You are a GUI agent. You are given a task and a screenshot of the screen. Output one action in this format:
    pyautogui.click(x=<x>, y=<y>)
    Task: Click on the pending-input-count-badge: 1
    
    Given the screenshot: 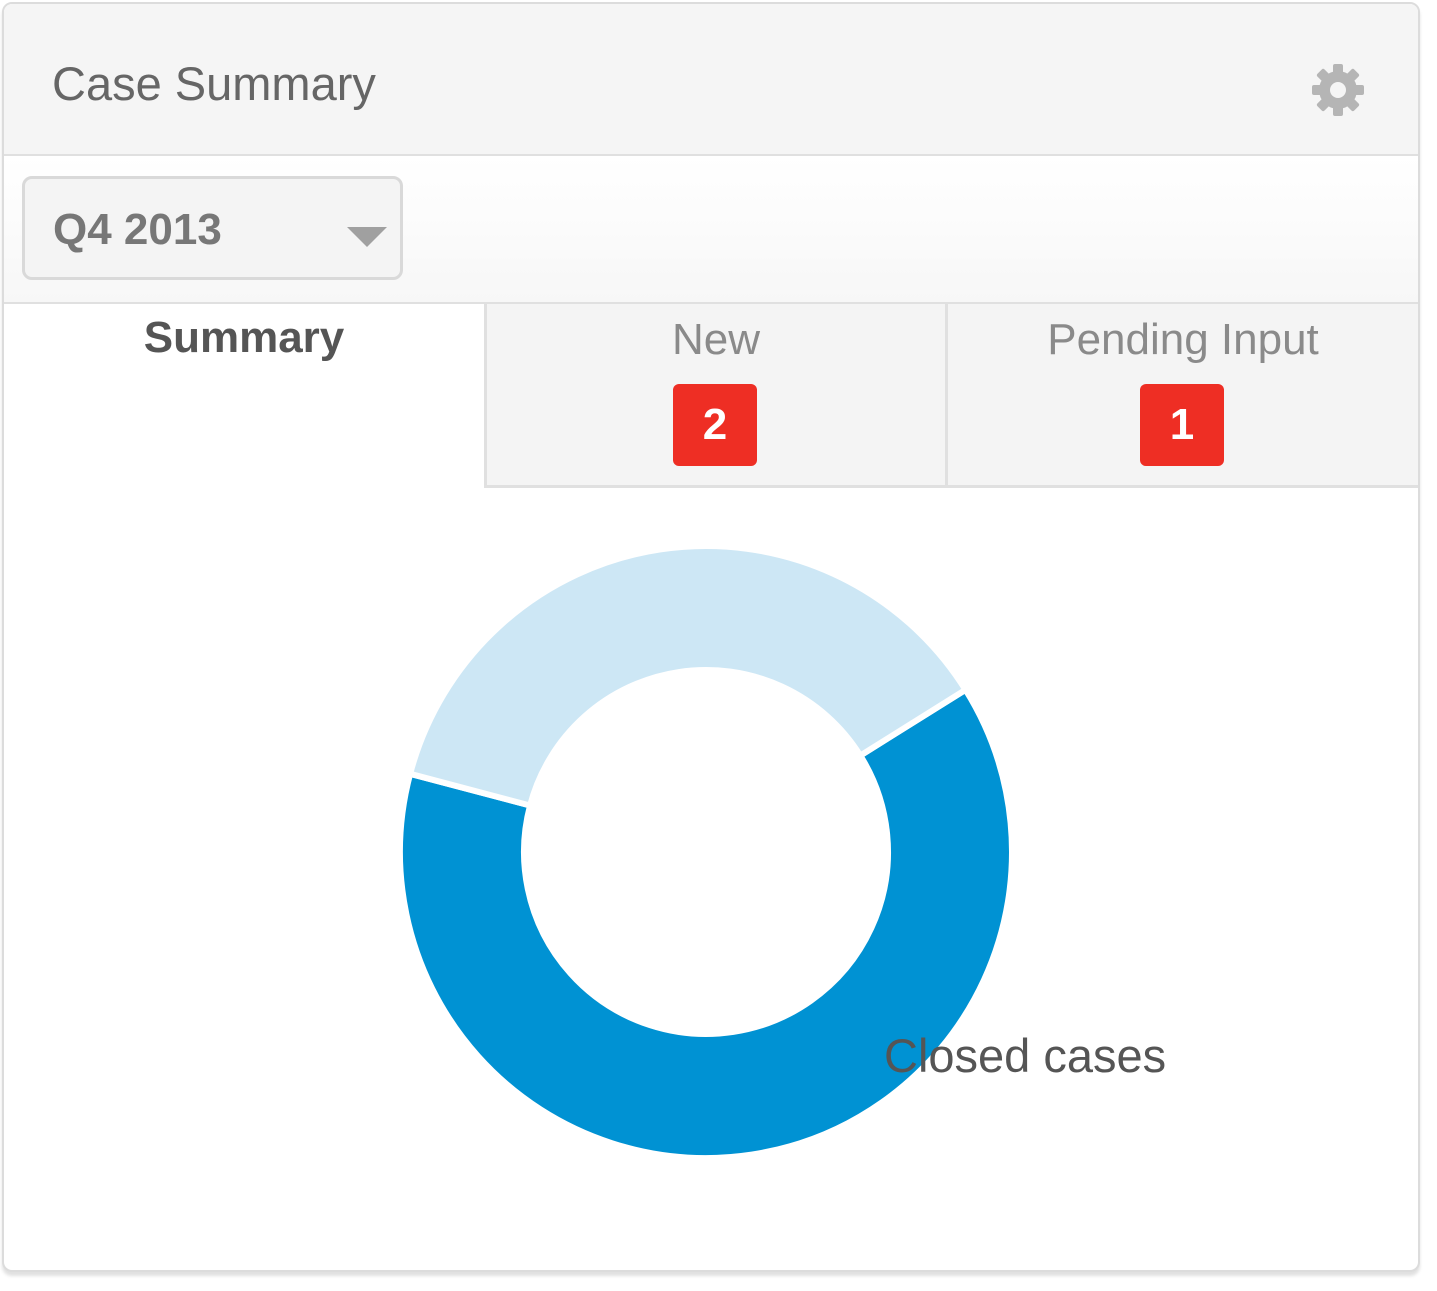 What is the action you would take?
    pyautogui.click(x=1182, y=425)
    